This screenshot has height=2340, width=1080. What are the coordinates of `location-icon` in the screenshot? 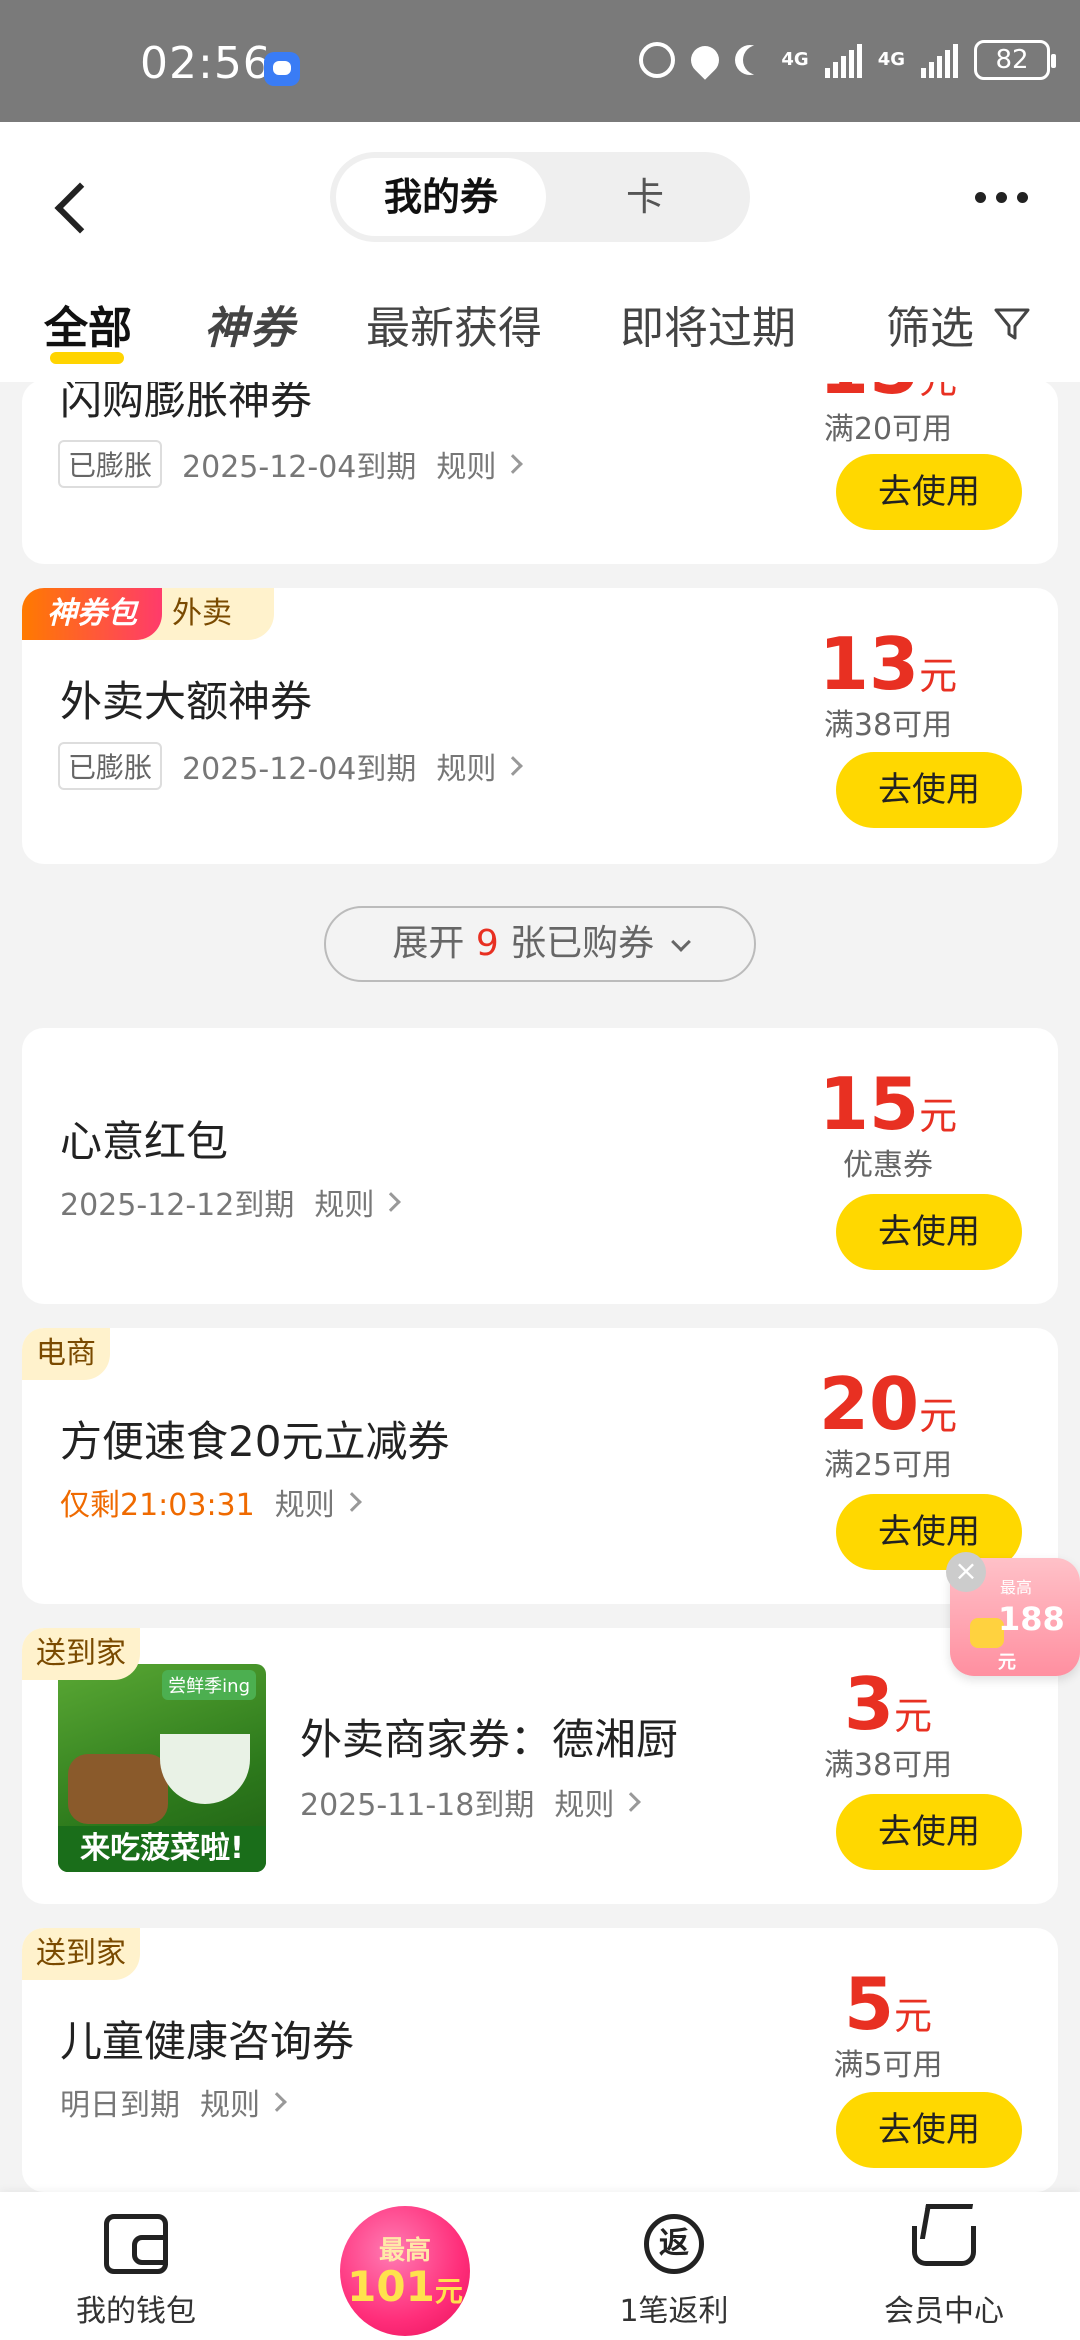 It's located at (705, 60).